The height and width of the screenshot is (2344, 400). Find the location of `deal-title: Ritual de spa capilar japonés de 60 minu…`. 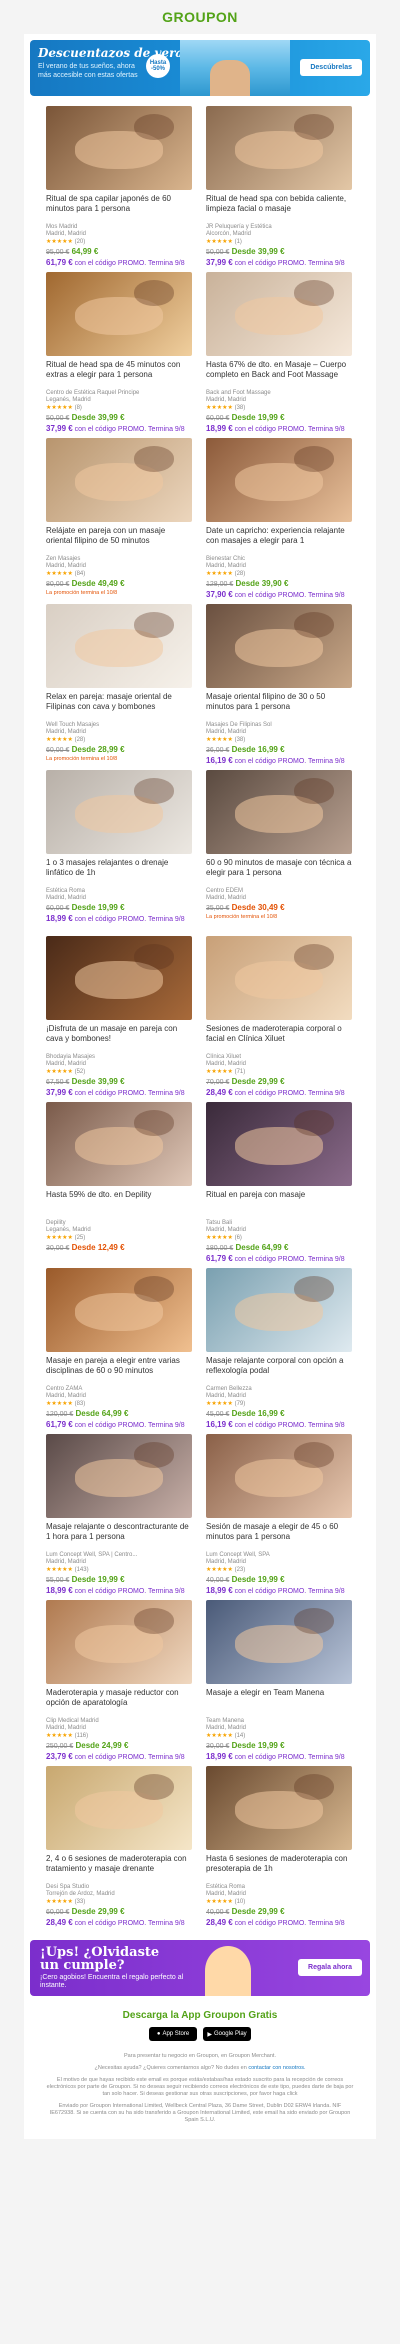

deal-title: Ritual de spa capilar japonés de 60 minu… is located at coordinates (119, 209).